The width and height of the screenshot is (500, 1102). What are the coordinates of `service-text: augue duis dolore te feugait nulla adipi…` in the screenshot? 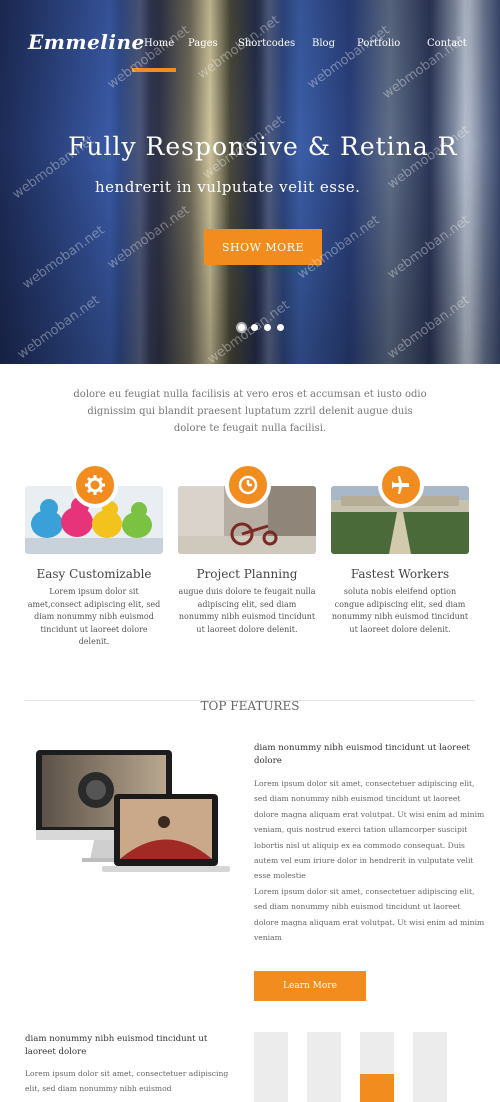 It's located at (247, 610).